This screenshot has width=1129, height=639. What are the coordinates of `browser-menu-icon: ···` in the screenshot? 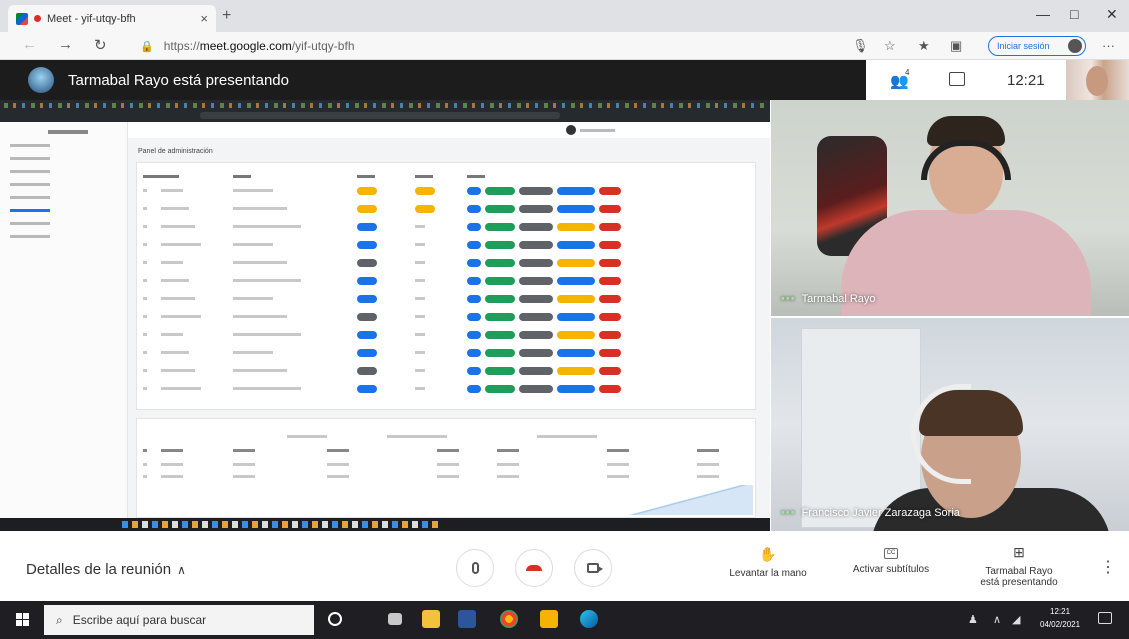 It's located at (1108, 45).